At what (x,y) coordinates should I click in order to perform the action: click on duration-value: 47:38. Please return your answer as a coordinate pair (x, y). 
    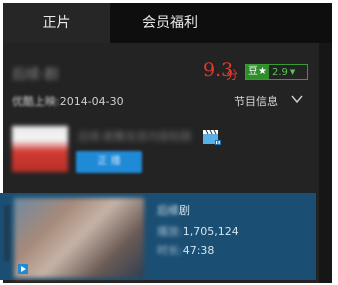
    Looking at the image, I should click on (198, 250).